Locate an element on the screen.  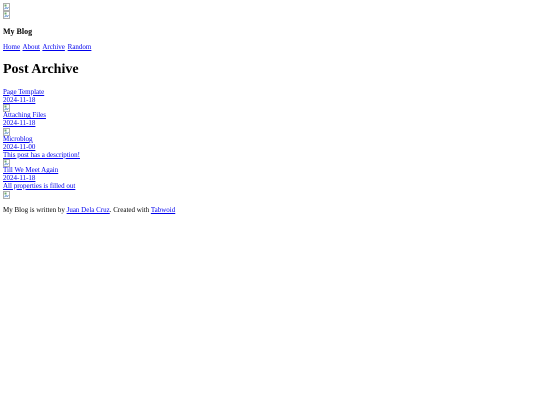
nav-link-about: About is located at coordinates (31, 47).